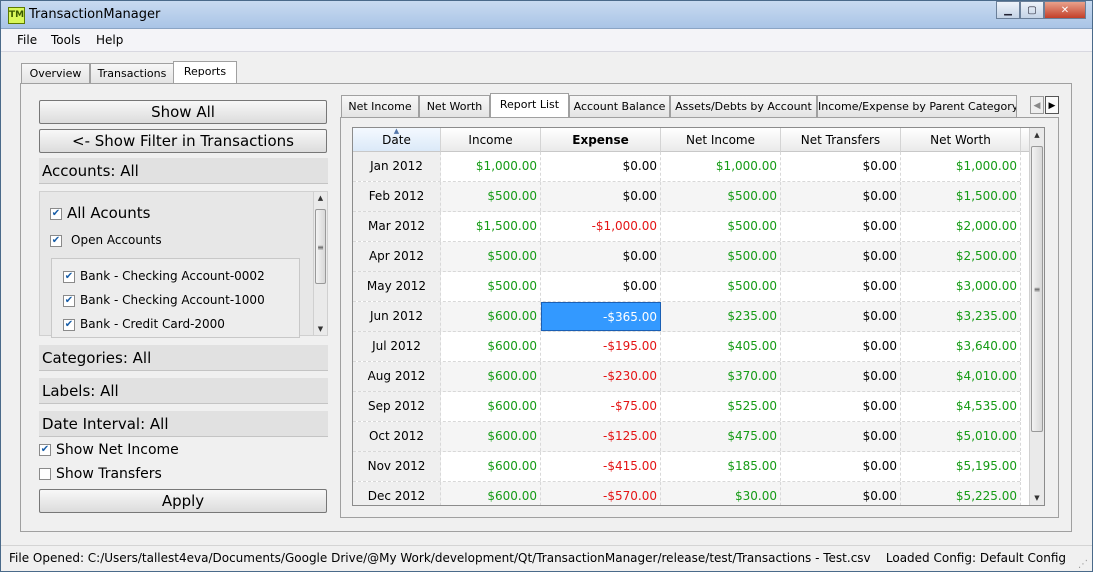 This screenshot has width=1093, height=572. Describe the element at coordinates (320, 263) in the screenshot. I see `accounts-scrollbar: ▲ ≡ ▼` at that location.